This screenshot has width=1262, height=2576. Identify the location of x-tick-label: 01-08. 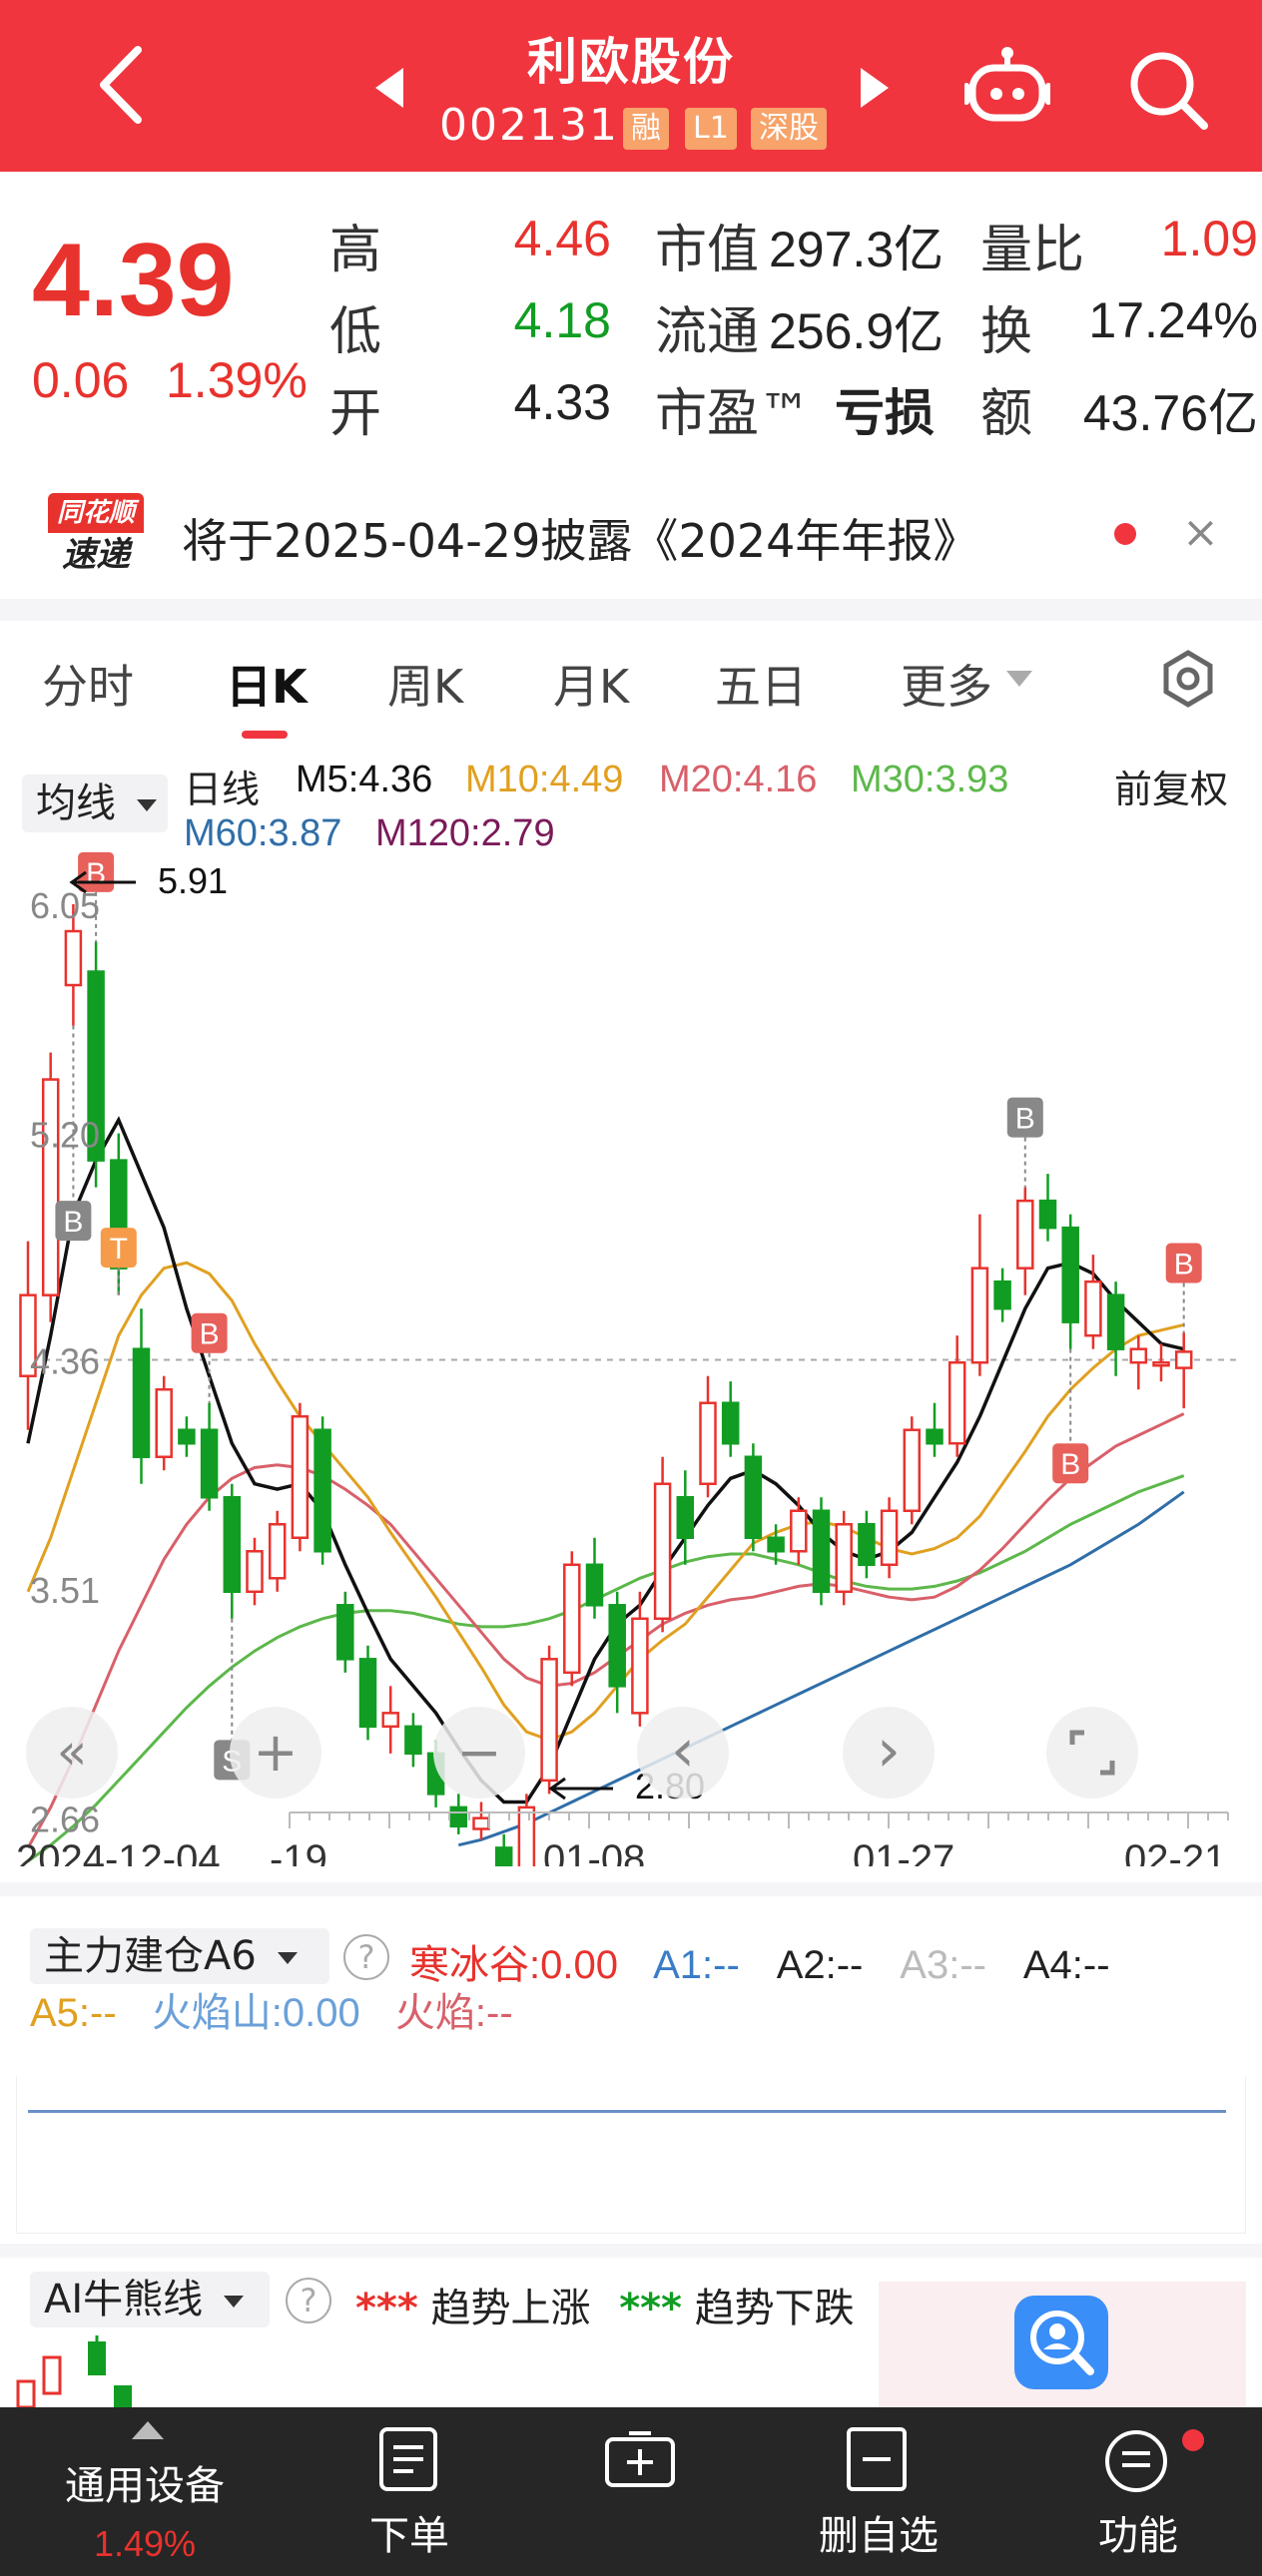
(594, 1852).